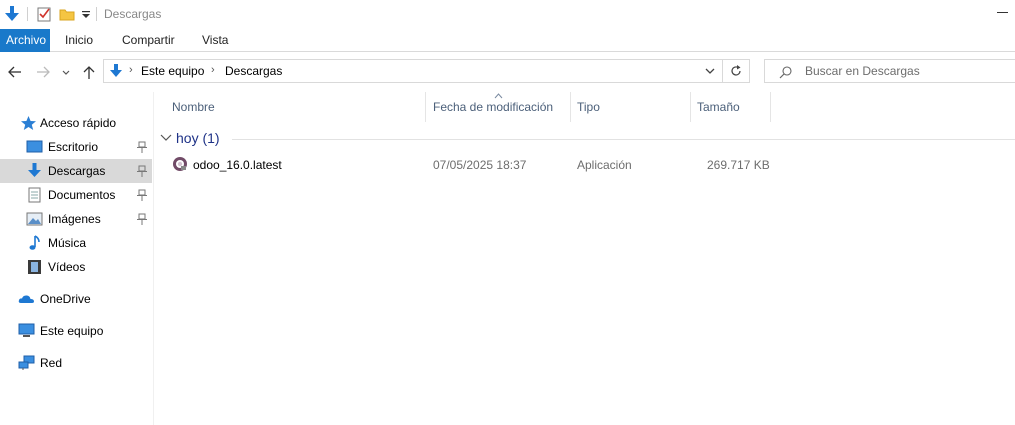 The width and height of the screenshot is (1015, 425). What do you see at coordinates (180, 164) in the screenshot?
I see `odoo-app-icon` at bounding box center [180, 164].